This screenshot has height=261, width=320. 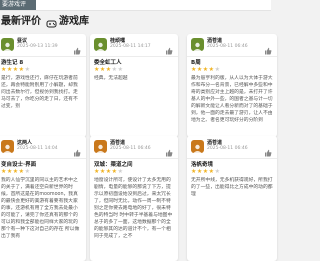 What do you see at coordinates (108, 62) in the screenshot?
I see `game-title: 委全虹工人` at bounding box center [108, 62].